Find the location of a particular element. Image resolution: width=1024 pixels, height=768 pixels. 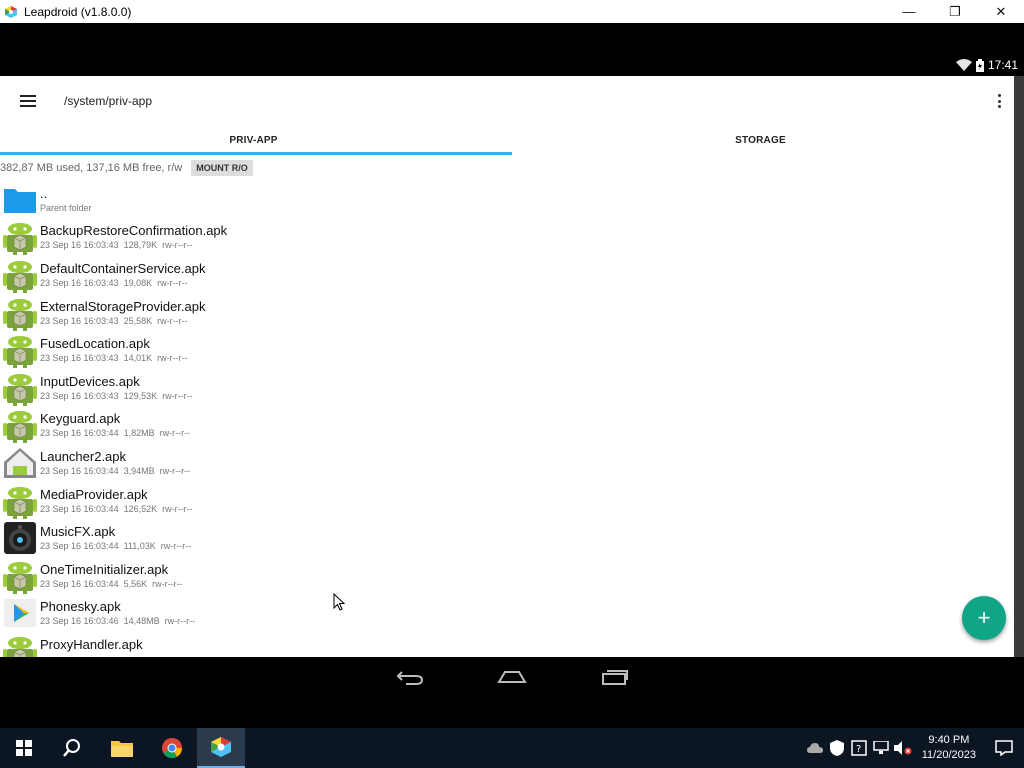

system-tray: ? 9:40 PM 11/20/2023 is located at coordinates (914, 748).